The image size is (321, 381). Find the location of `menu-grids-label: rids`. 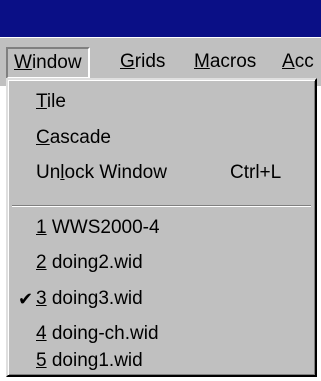

menu-grids-label: rids is located at coordinates (150, 61).